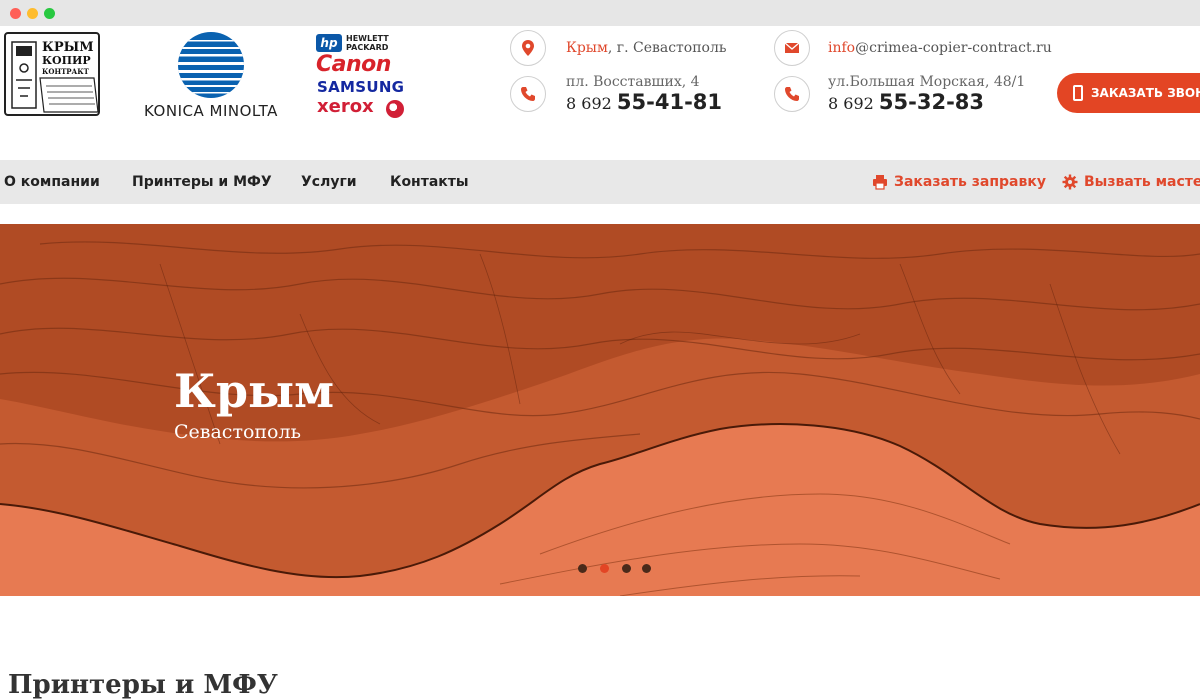 This screenshot has height=700, width=1200. What do you see at coordinates (1070, 182) in the screenshot?
I see `gear-icon` at bounding box center [1070, 182].